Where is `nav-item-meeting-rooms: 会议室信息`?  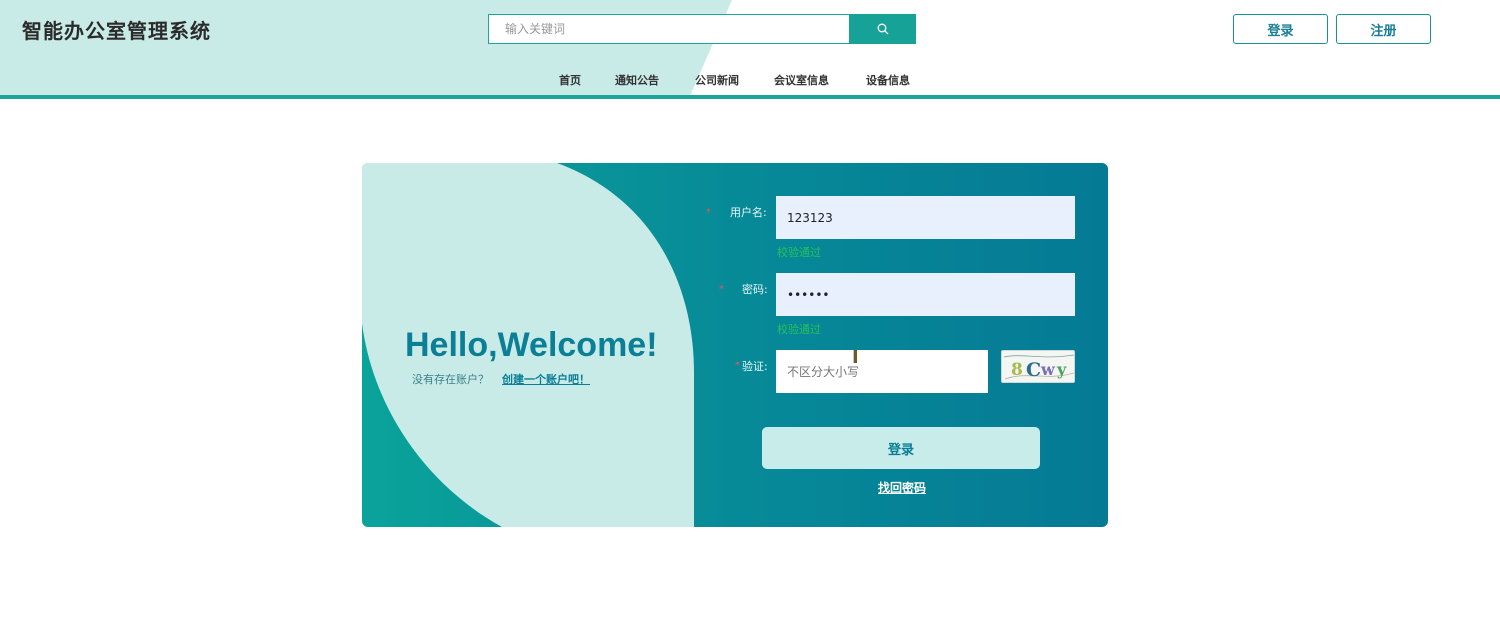 nav-item-meeting-rooms: 会议室信息 is located at coordinates (801, 80).